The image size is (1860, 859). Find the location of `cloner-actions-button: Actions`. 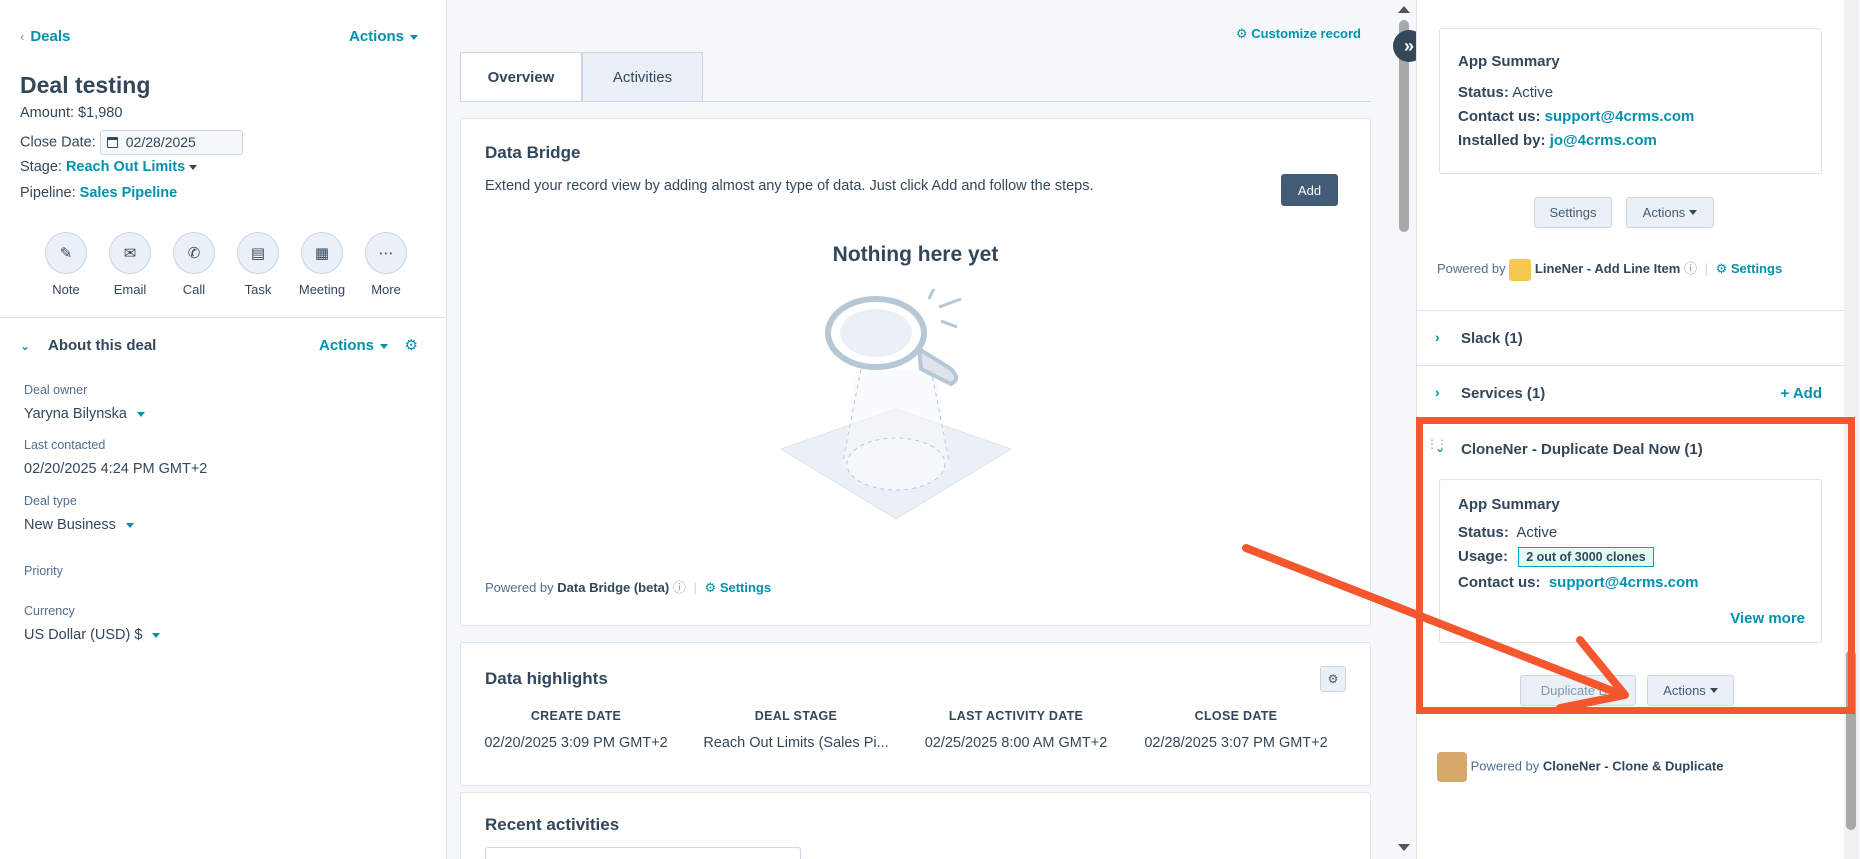

cloner-actions-button: Actions is located at coordinates (1690, 690).